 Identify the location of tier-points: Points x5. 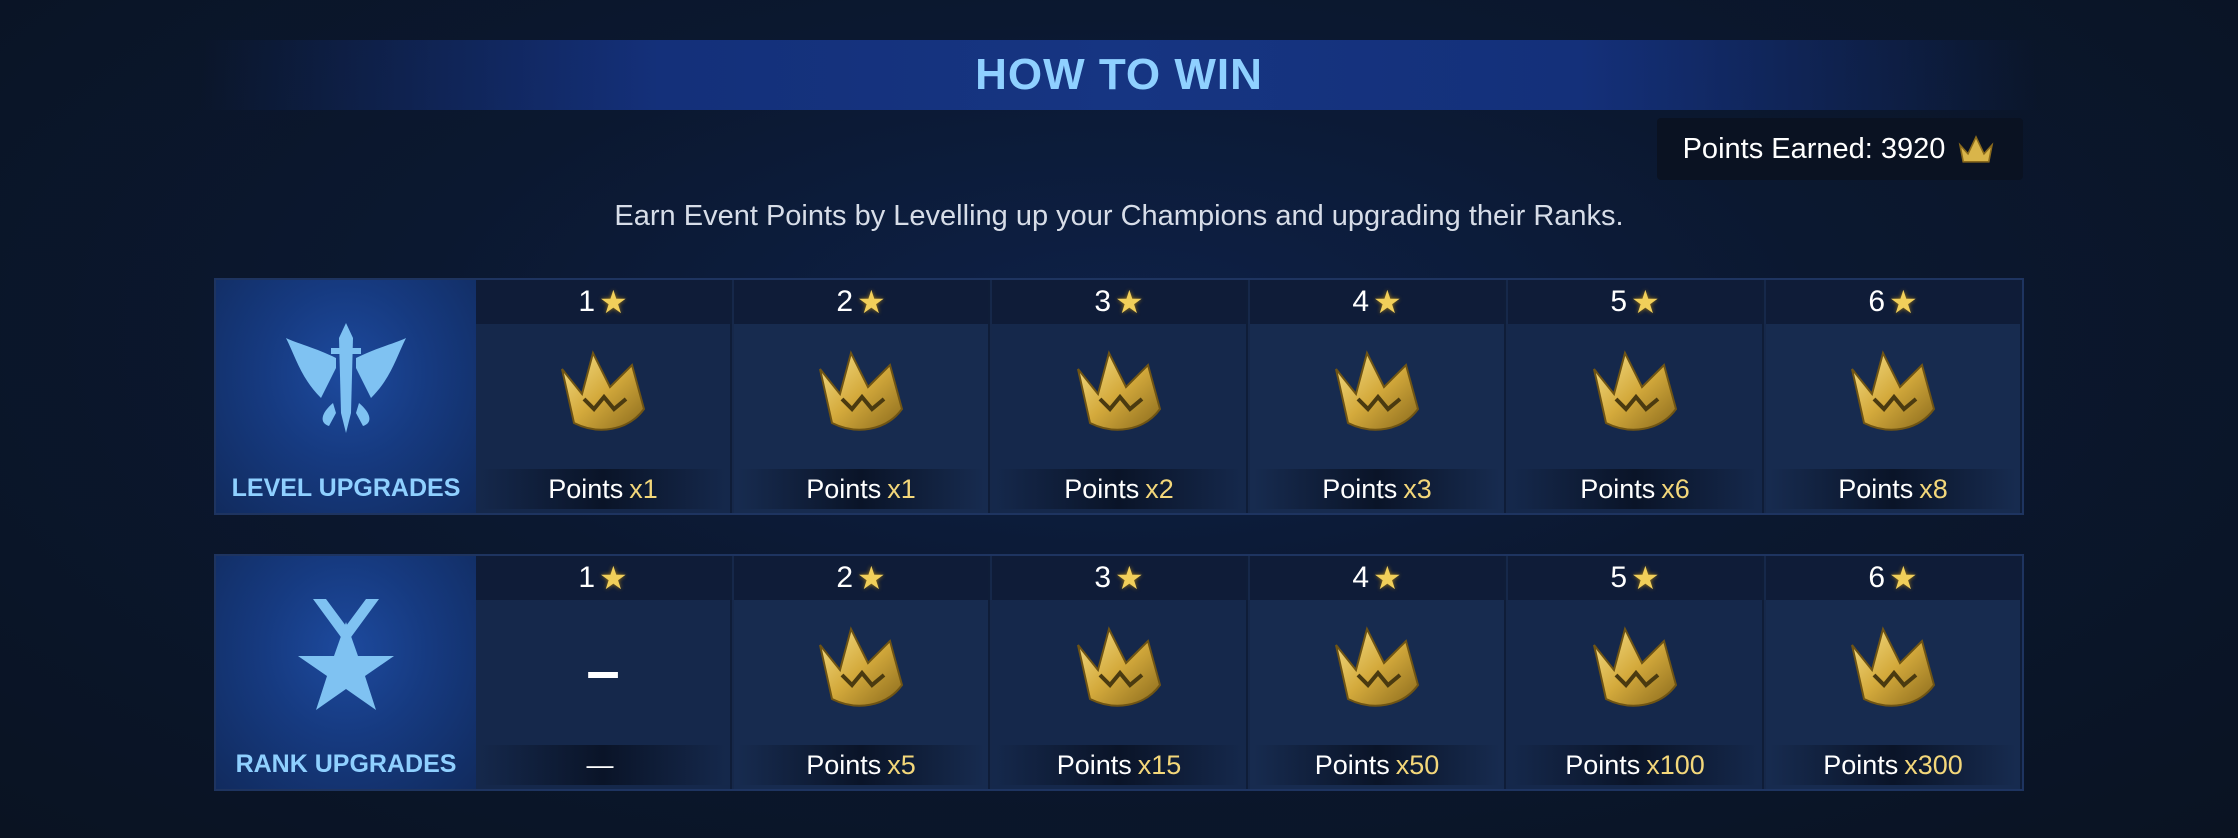
(861, 765).